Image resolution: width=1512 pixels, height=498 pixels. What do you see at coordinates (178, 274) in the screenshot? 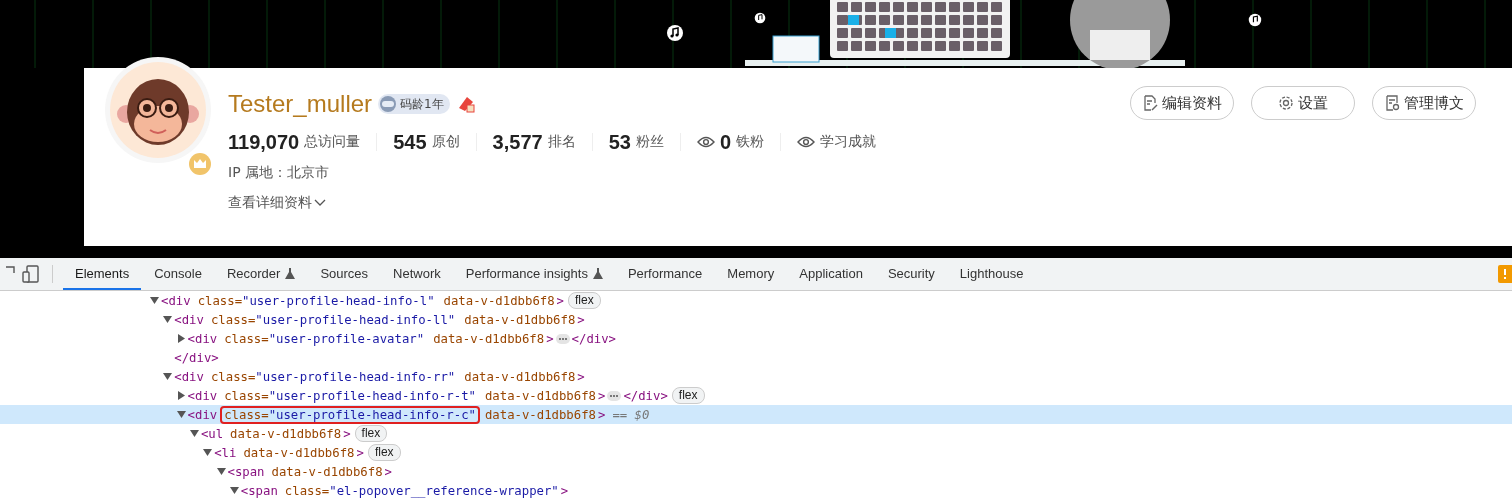
I see `devtools-tab: Console` at bounding box center [178, 274].